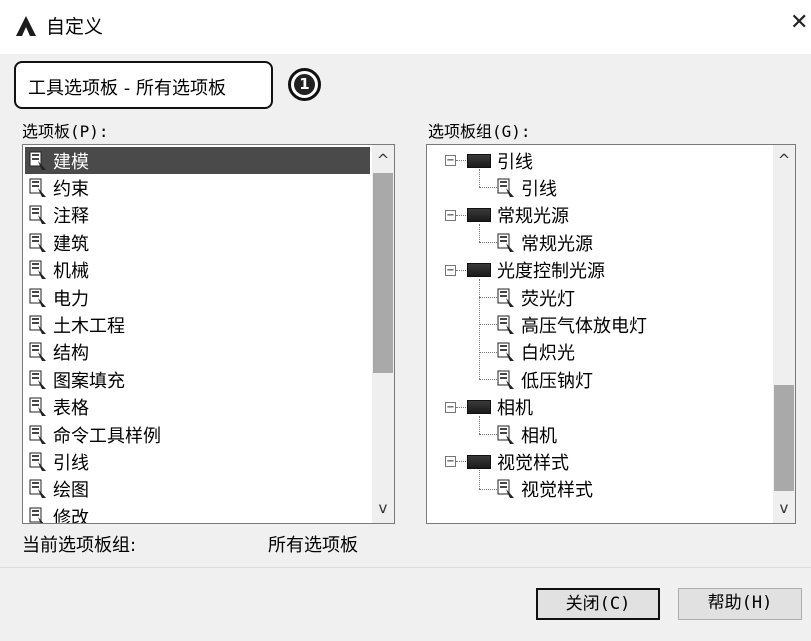  Describe the element at coordinates (598, 604) in the screenshot. I see `close-button: 关闭(C)` at that location.